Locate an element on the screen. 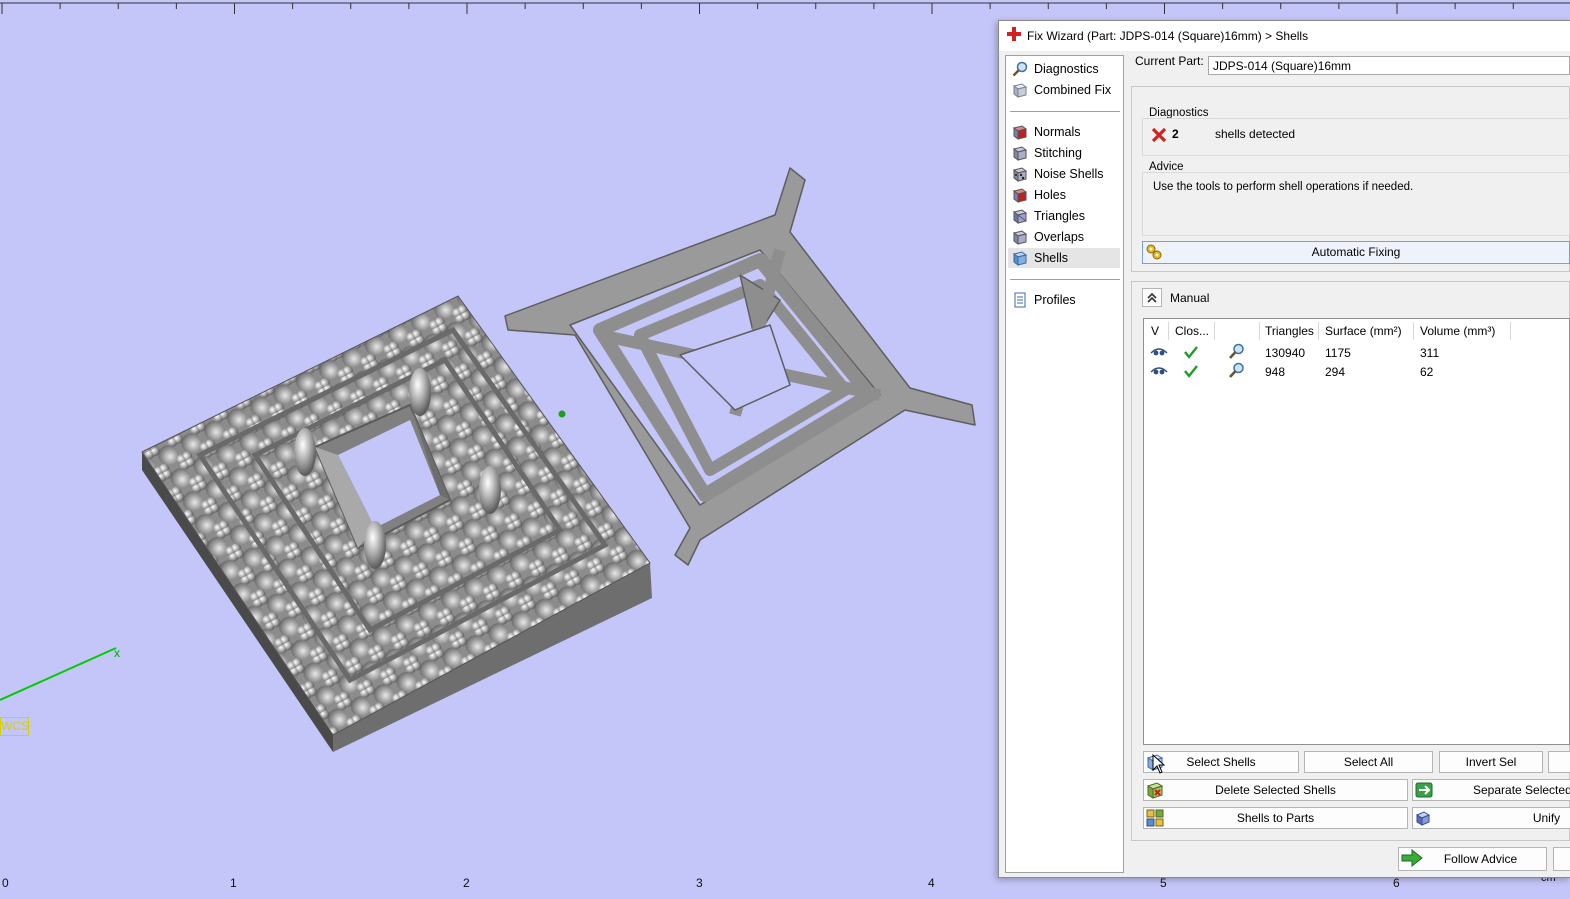  nav-item-holes: Holes is located at coordinates (1064, 195).